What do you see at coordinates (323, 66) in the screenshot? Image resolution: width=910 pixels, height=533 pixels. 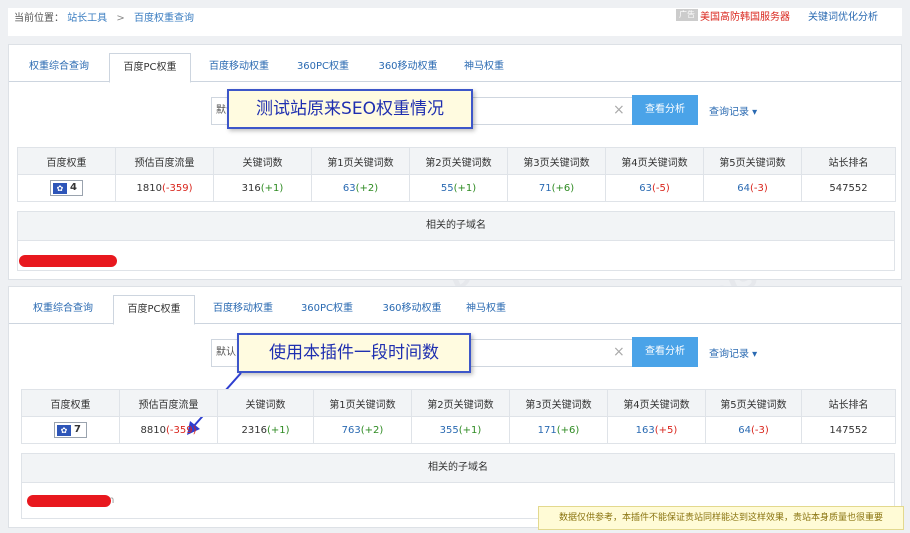 I see `tab-360-pc: 360PC权重` at bounding box center [323, 66].